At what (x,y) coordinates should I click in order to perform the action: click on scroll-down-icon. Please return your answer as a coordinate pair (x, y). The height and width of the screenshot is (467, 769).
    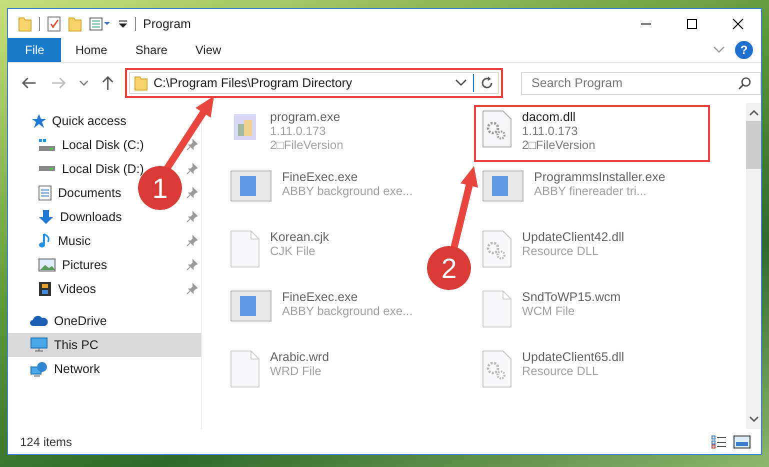
    Looking at the image, I should click on (753, 419).